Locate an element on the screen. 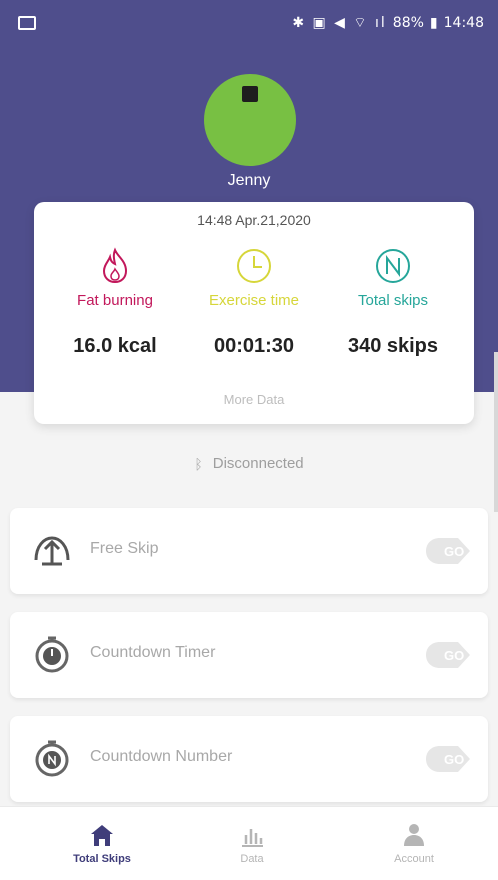 This screenshot has width=498, height=880. tab-data: Data is located at coordinates (252, 840).